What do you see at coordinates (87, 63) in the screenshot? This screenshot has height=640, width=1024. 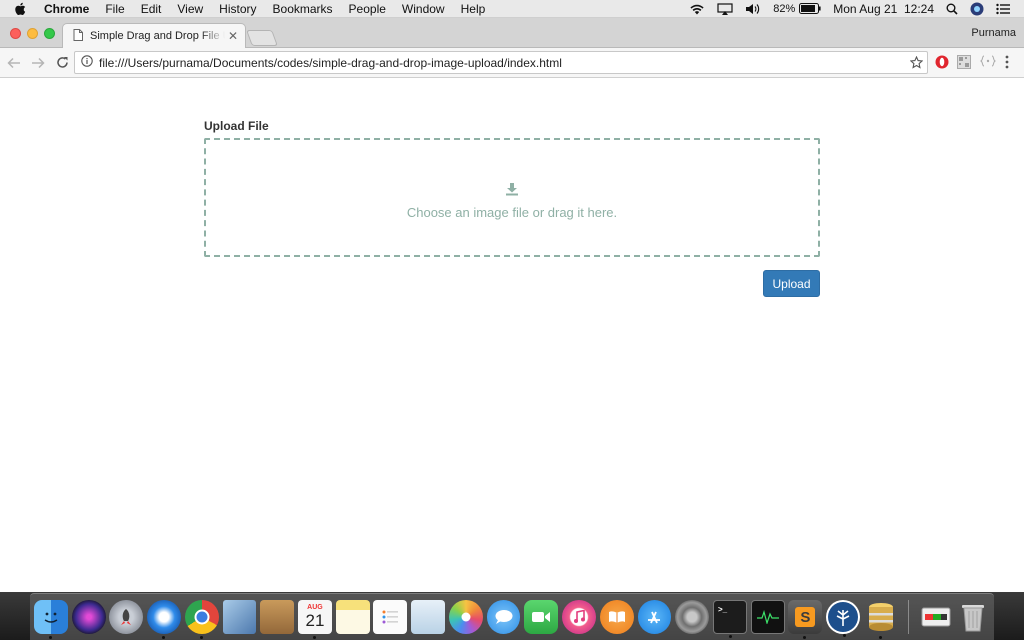 I see `site-info-icon` at bounding box center [87, 63].